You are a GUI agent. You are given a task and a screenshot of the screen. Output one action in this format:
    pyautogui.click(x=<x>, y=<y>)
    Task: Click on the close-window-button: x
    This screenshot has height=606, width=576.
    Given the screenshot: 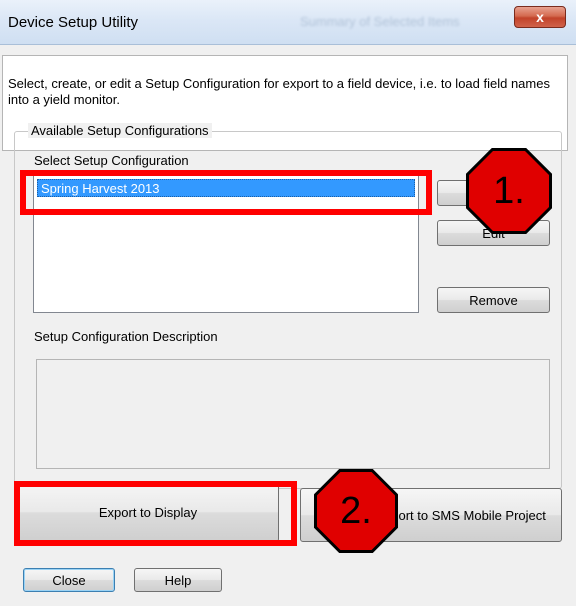 What is the action you would take?
    pyautogui.click(x=540, y=17)
    